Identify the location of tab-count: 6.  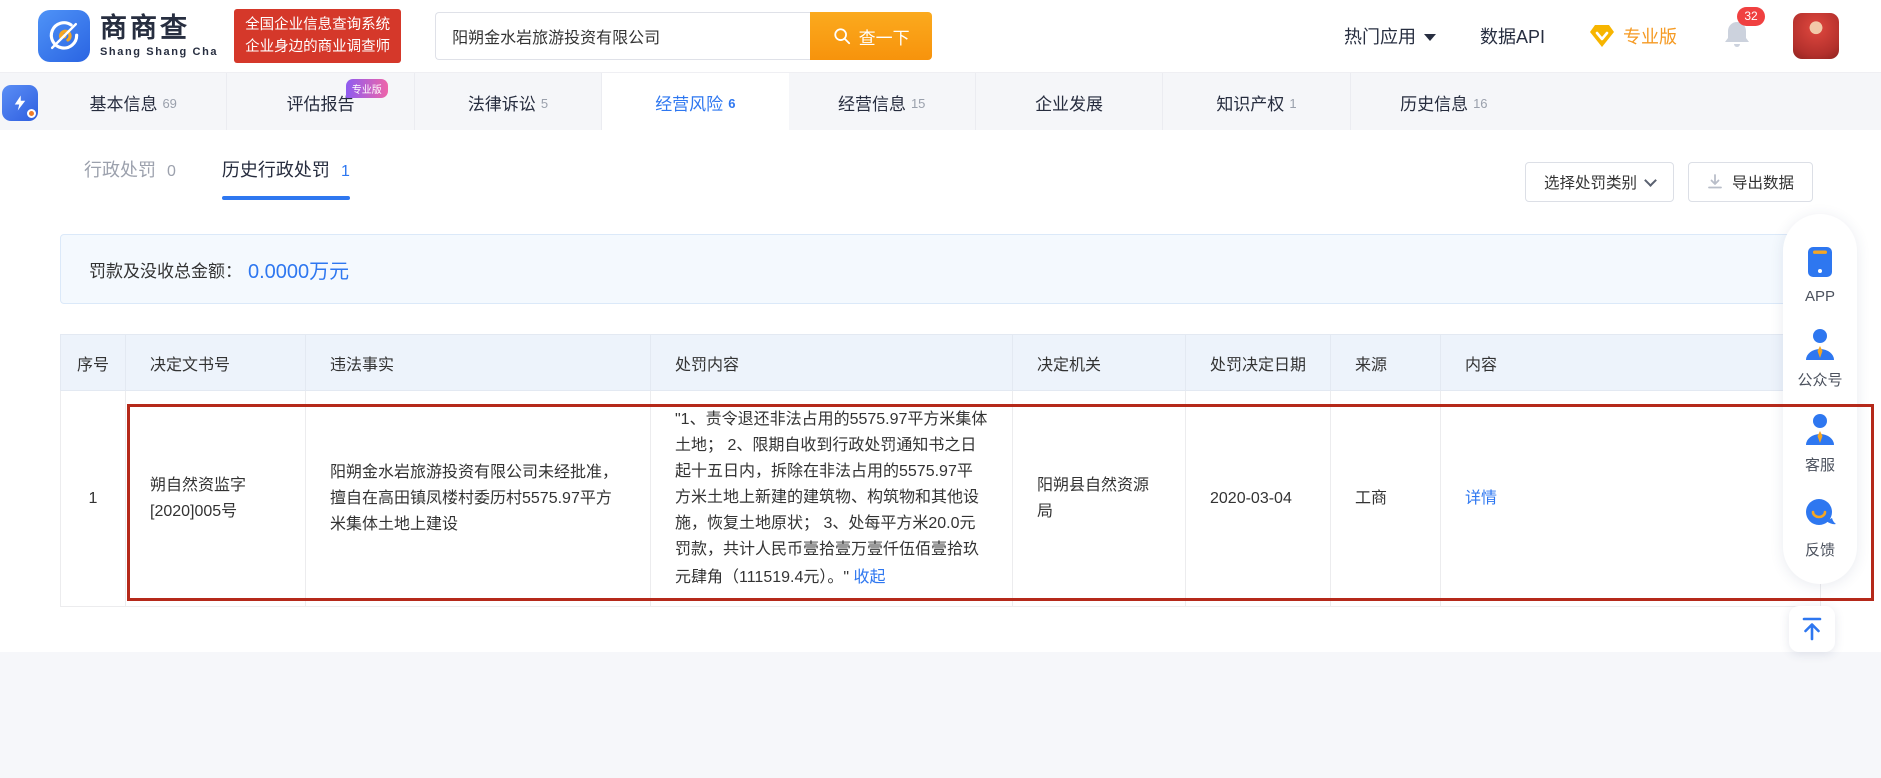
(732, 103).